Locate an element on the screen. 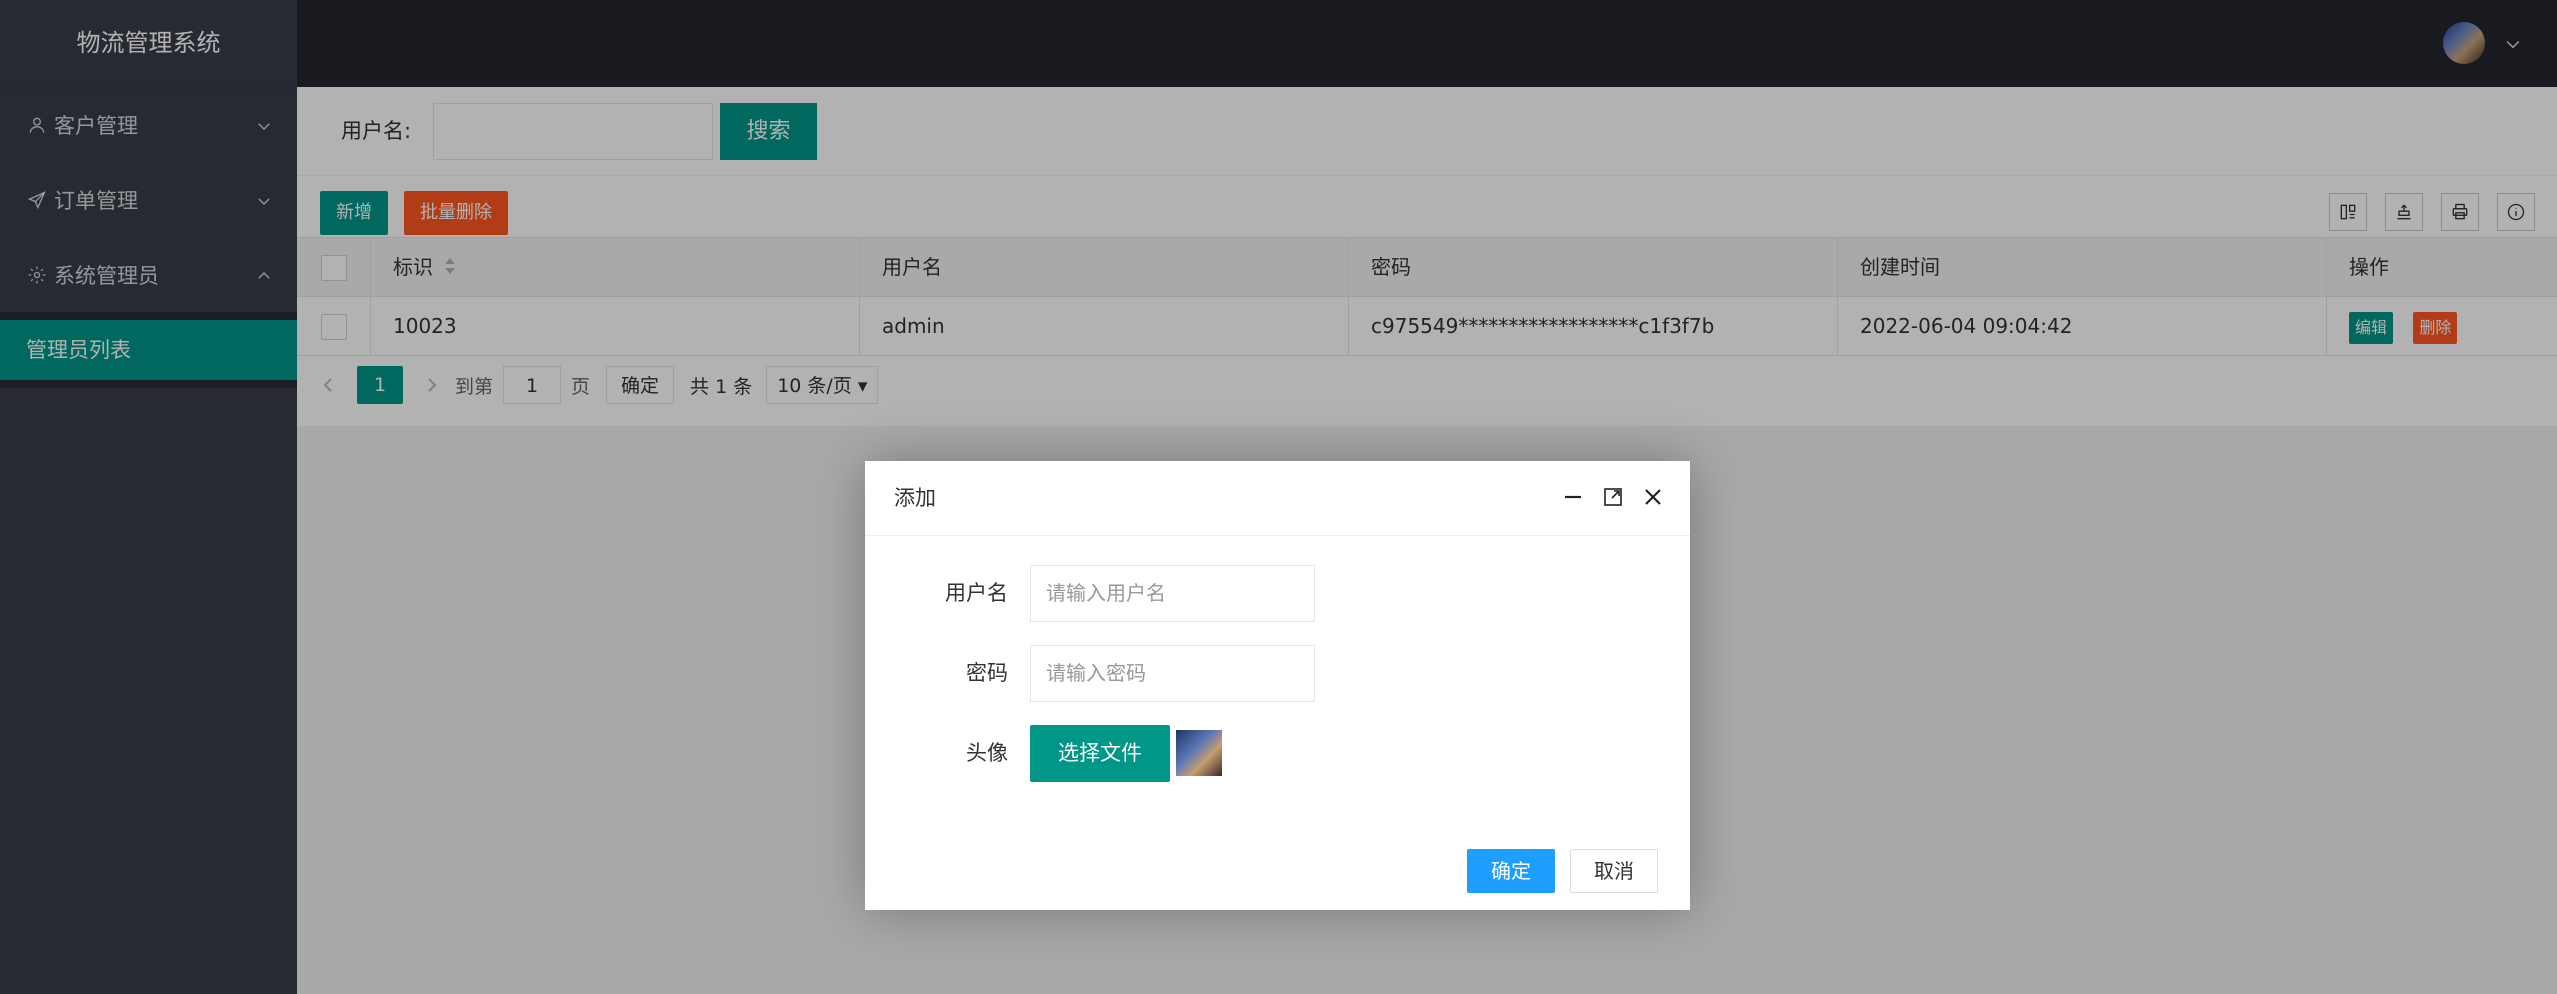 The image size is (2557, 994). avatar-preview is located at coordinates (1199, 753).